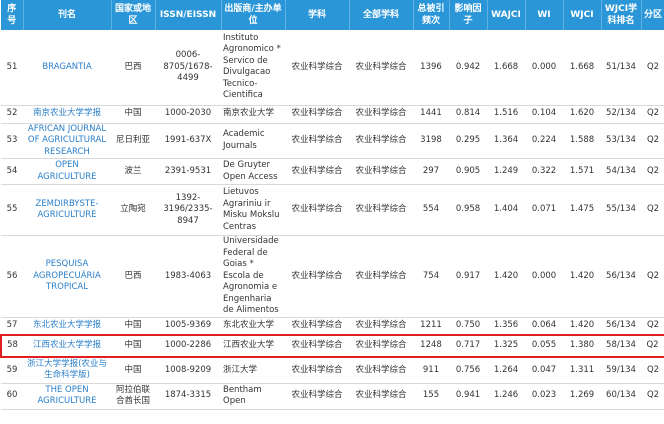 Image resolution: width=664 pixels, height=424 pixels. I want to click on wjci: 1.588, so click(582, 141).